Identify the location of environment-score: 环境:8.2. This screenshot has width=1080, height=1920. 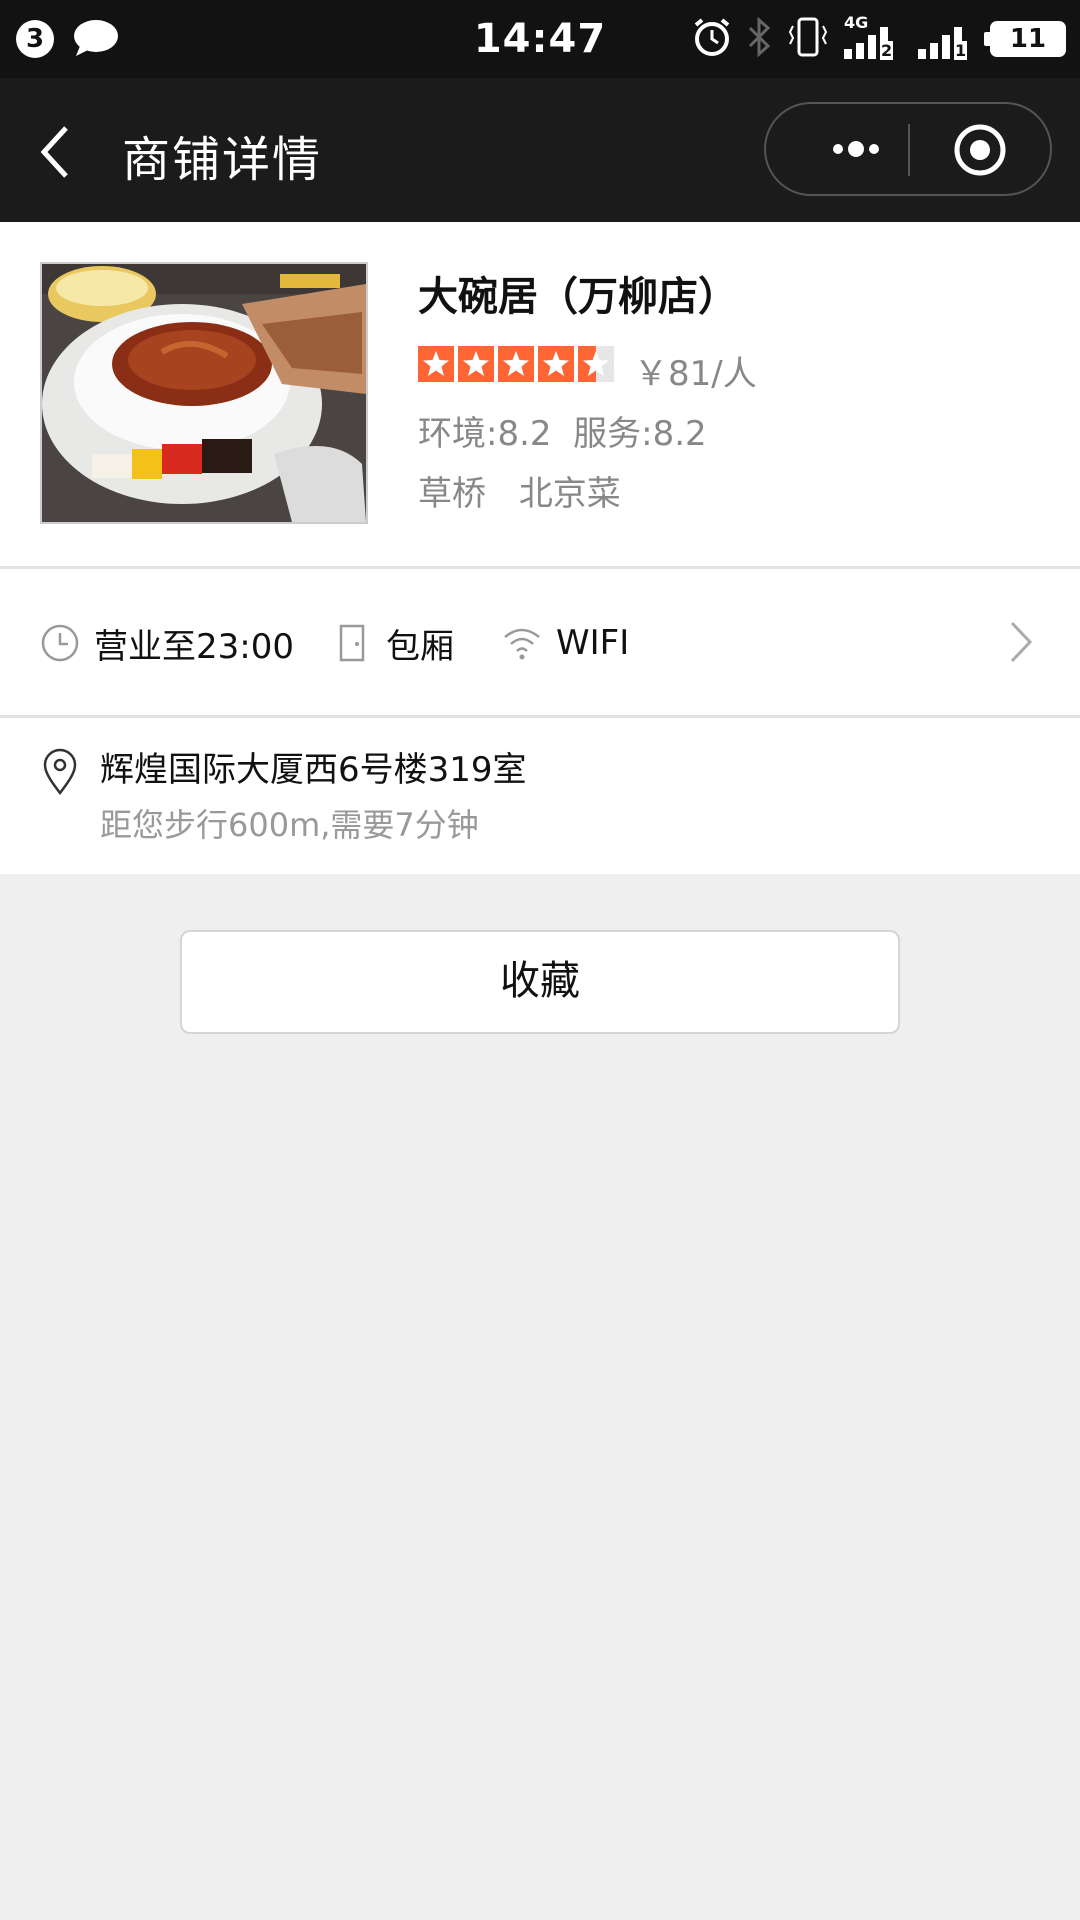
(485, 434).